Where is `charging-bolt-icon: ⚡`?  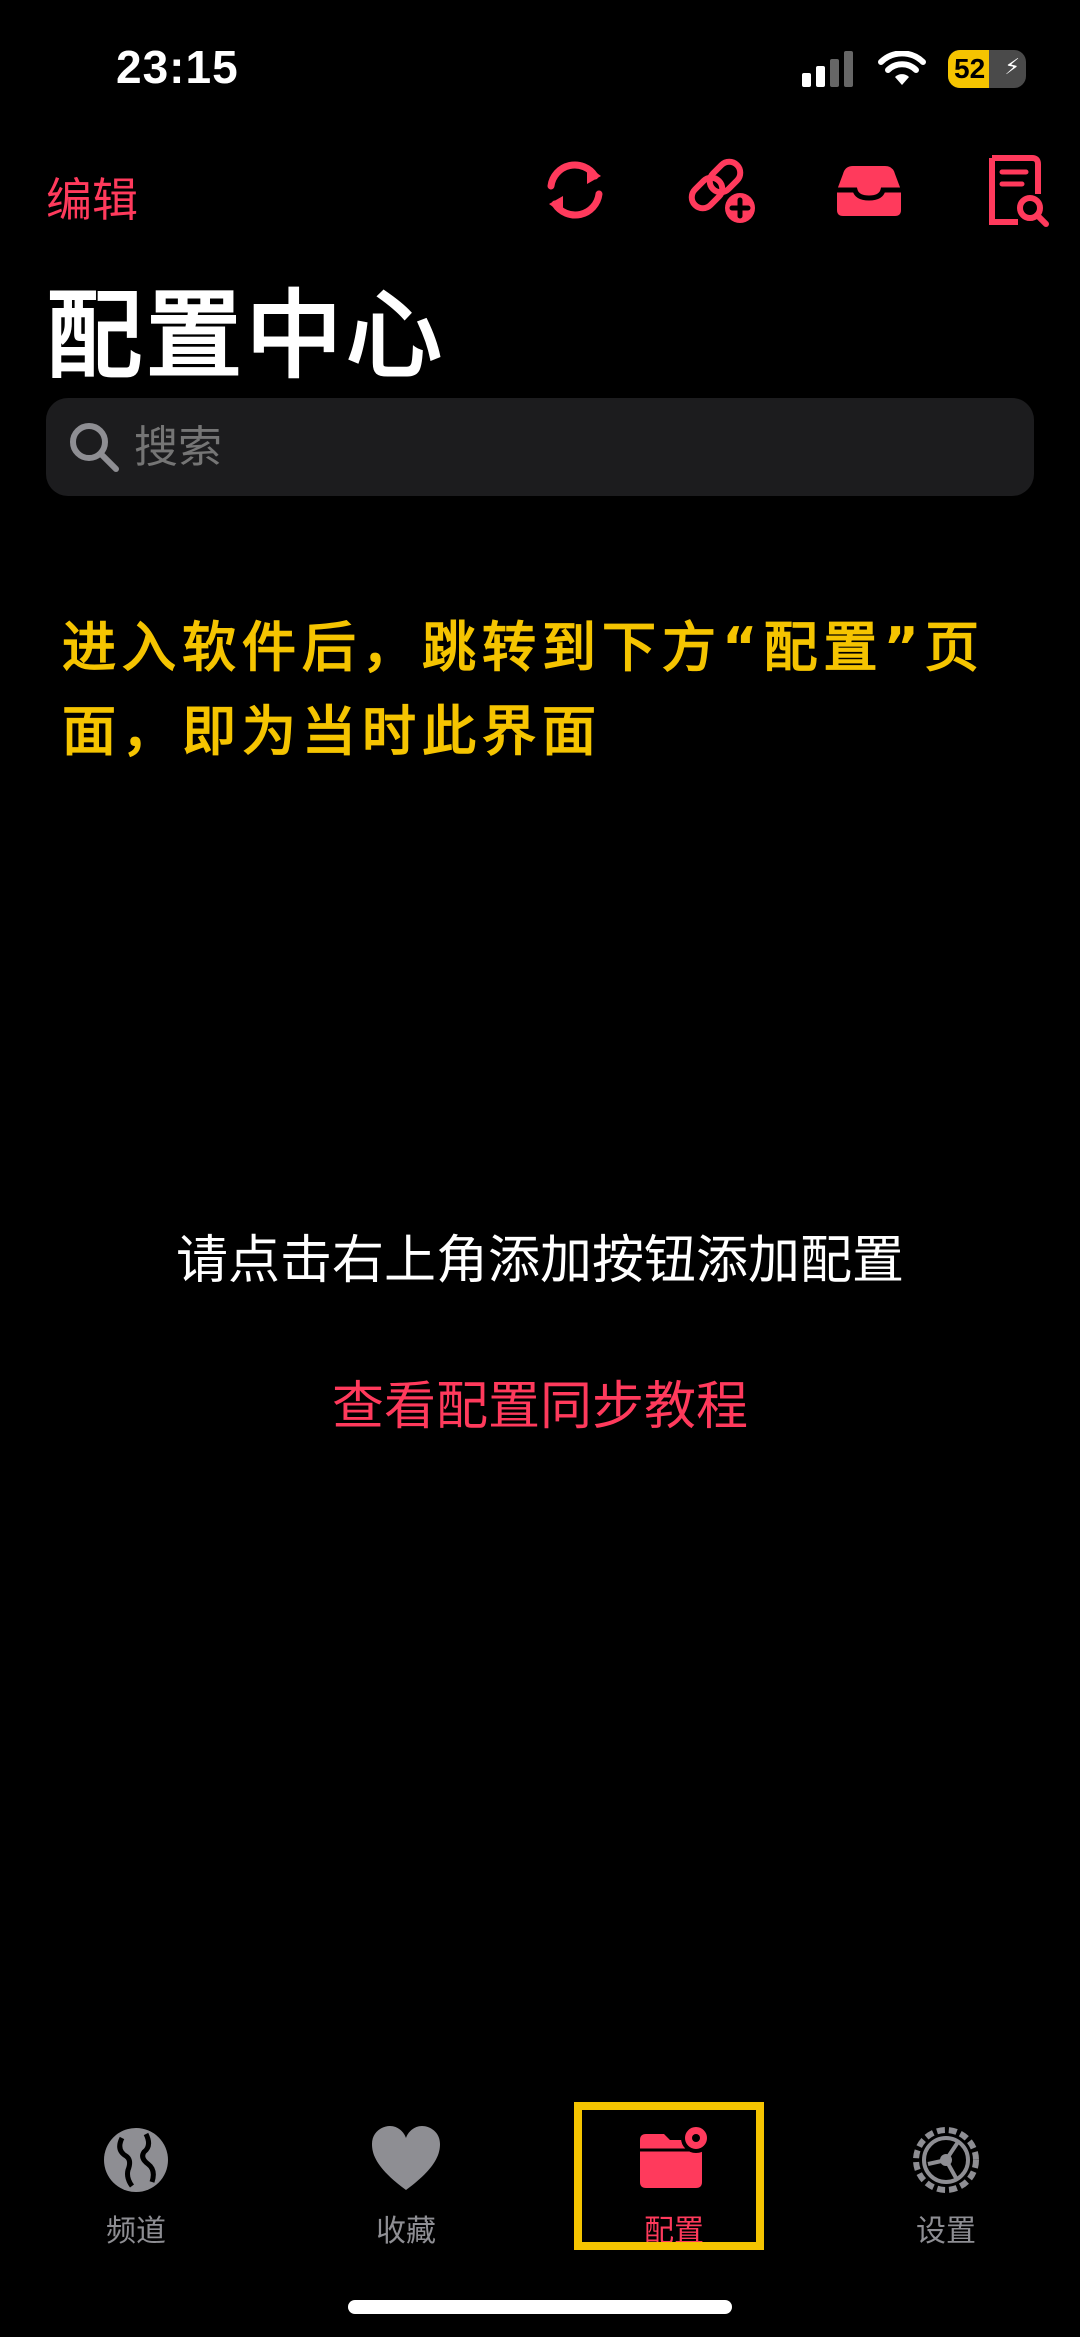 charging-bolt-icon: ⚡ is located at coordinates (1012, 67).